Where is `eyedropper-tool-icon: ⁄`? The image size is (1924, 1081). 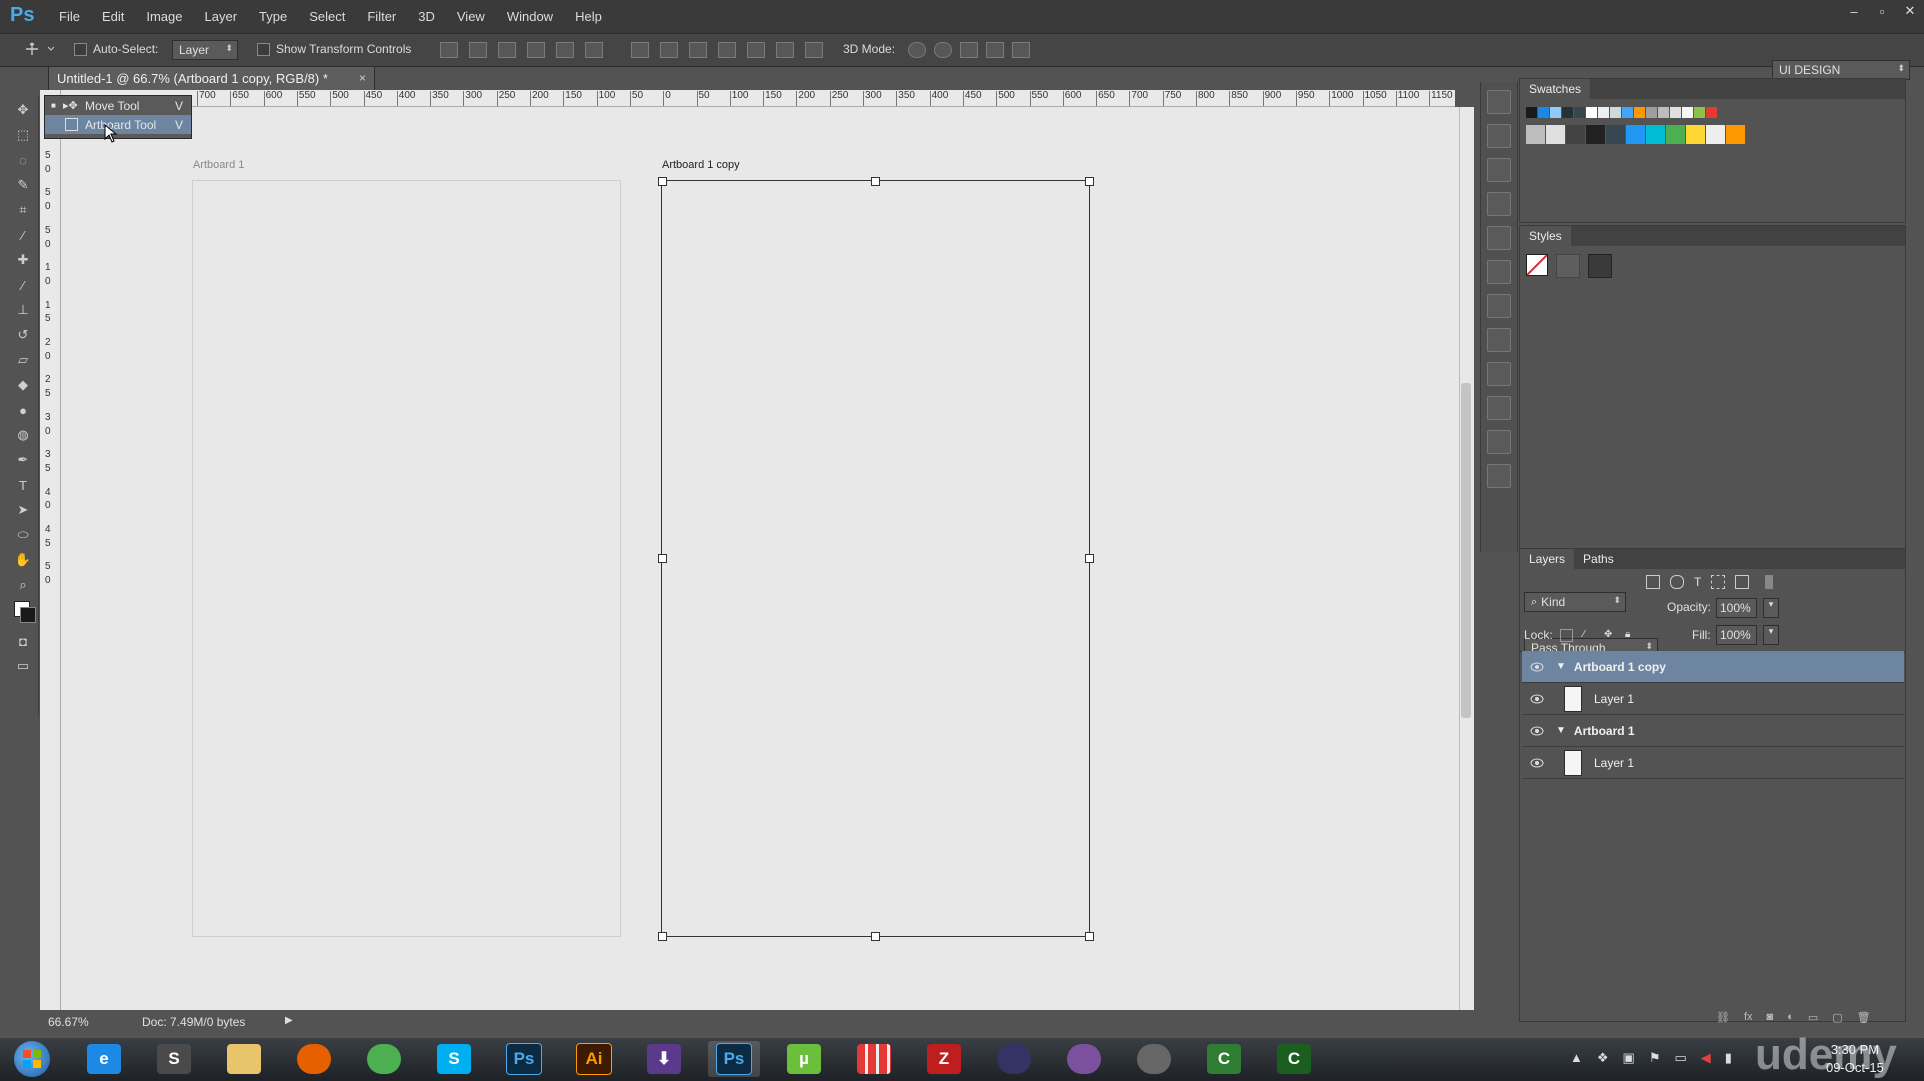
eyedropper-tool-icon: ⁄ is located at coordinates (23, 235).